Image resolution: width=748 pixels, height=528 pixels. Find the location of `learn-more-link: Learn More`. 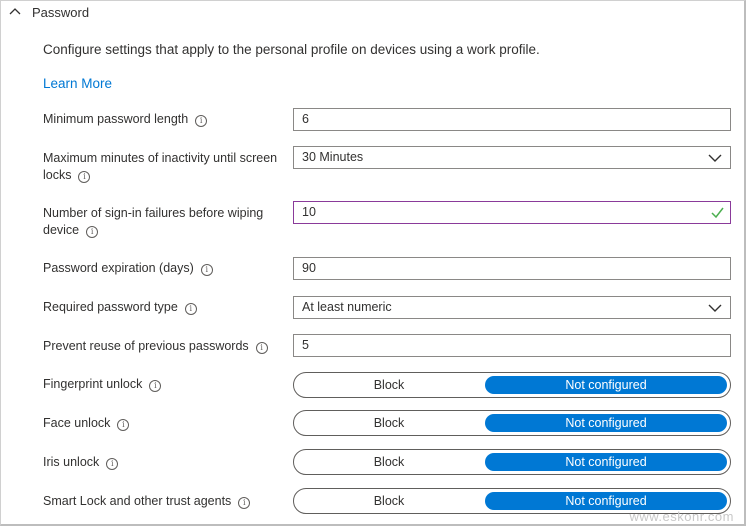

learn-more-link: Learn More is located at coordinates (77, 83).